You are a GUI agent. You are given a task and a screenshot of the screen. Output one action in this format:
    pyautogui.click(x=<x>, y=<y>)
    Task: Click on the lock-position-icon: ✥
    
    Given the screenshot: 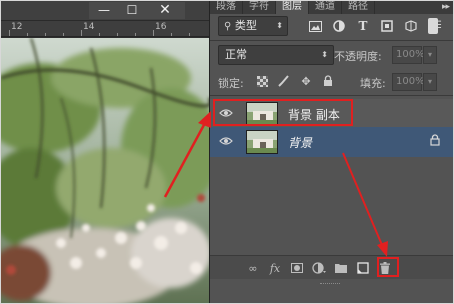 What is the action you would take?
    pyautogui.click(x=306, y=81)
    